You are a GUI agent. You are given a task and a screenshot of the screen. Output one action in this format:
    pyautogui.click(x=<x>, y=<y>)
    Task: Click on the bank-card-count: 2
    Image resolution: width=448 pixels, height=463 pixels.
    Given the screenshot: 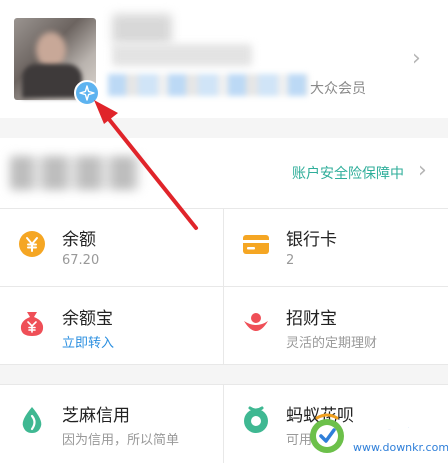 What is the action you would take?
    pyautogui.click(x=290, y=260)
    